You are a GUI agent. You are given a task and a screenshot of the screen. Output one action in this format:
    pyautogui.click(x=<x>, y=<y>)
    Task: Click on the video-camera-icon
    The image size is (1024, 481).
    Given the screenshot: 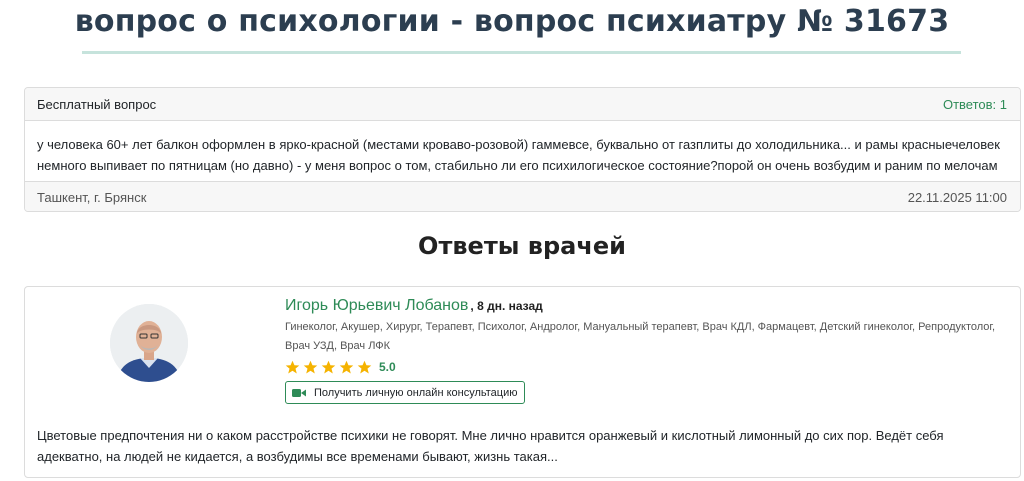 What is the action you would take?
    pyautogui.click(x=299, y=392)
    